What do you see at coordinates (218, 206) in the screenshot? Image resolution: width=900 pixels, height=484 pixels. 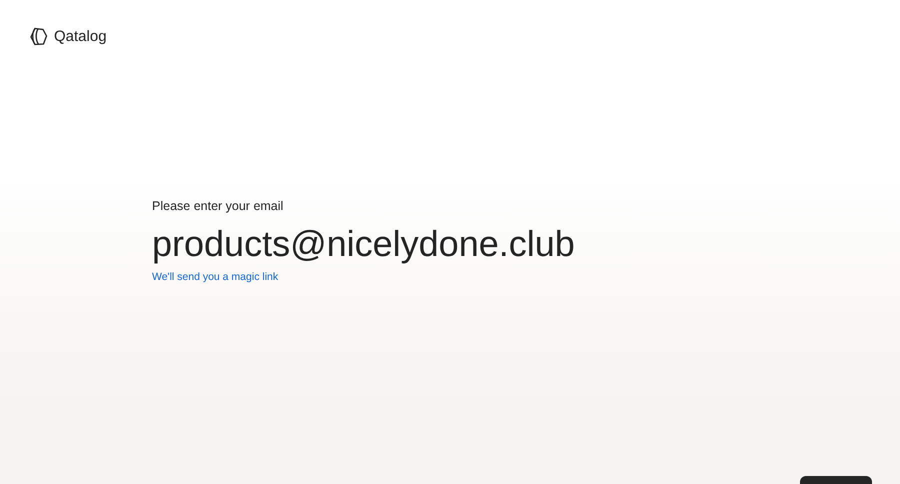 I see `email-label: Please enter your email` at bounding box center [218, 206].